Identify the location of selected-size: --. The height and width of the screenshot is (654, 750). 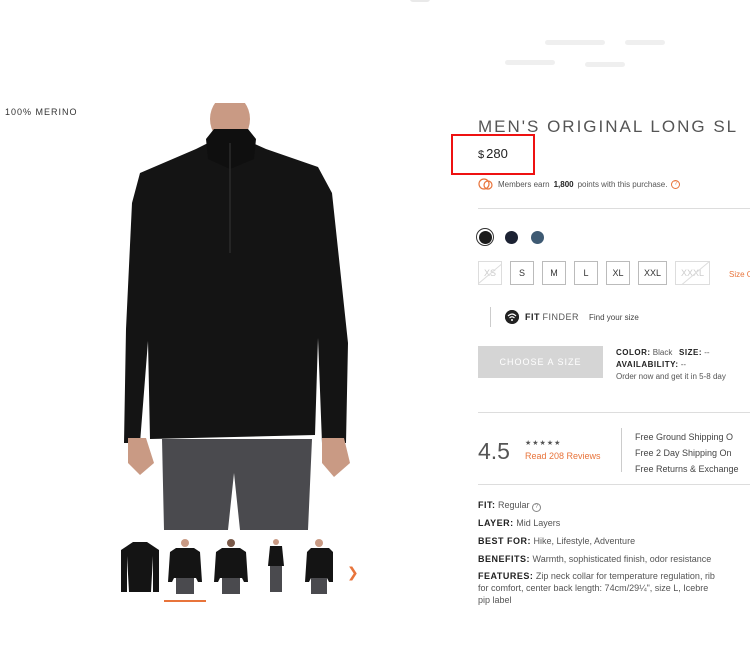
(707, 352).